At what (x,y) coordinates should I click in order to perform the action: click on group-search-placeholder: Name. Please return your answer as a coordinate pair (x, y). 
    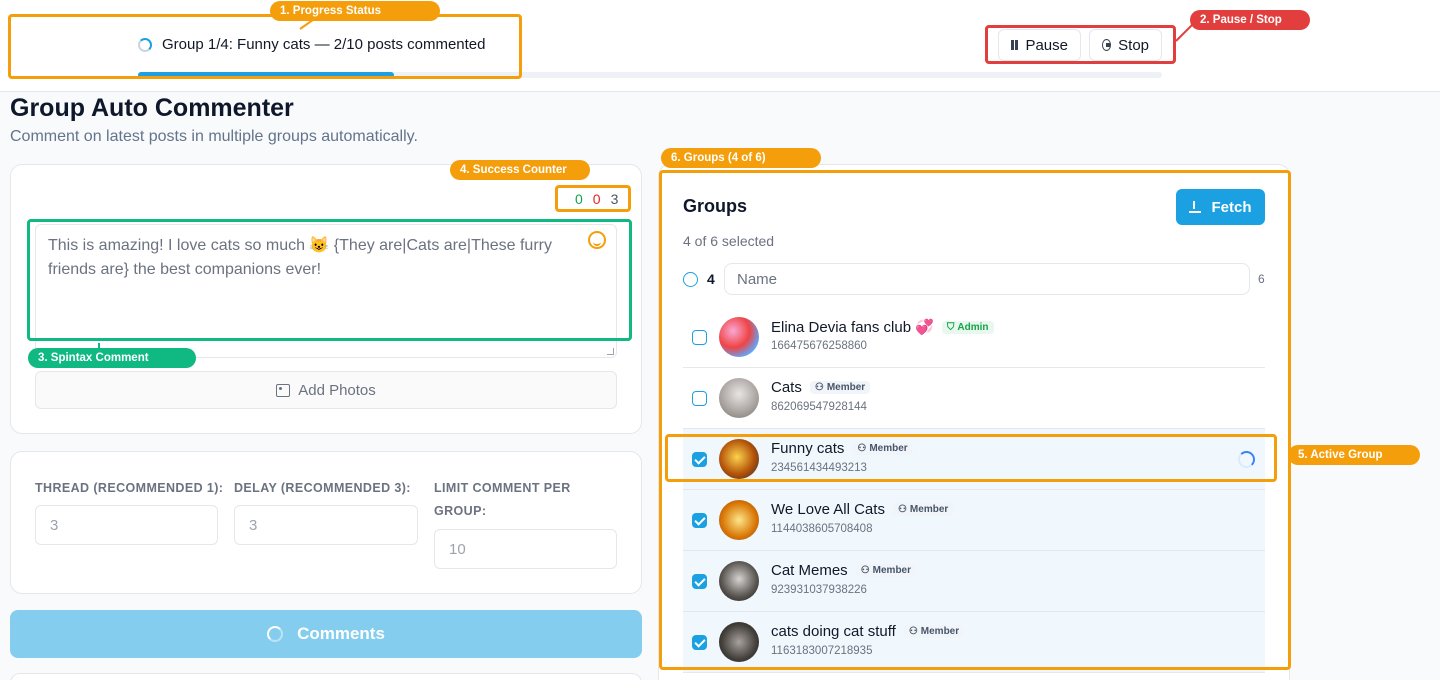
    Looking at the image, I should click on (757, 279).